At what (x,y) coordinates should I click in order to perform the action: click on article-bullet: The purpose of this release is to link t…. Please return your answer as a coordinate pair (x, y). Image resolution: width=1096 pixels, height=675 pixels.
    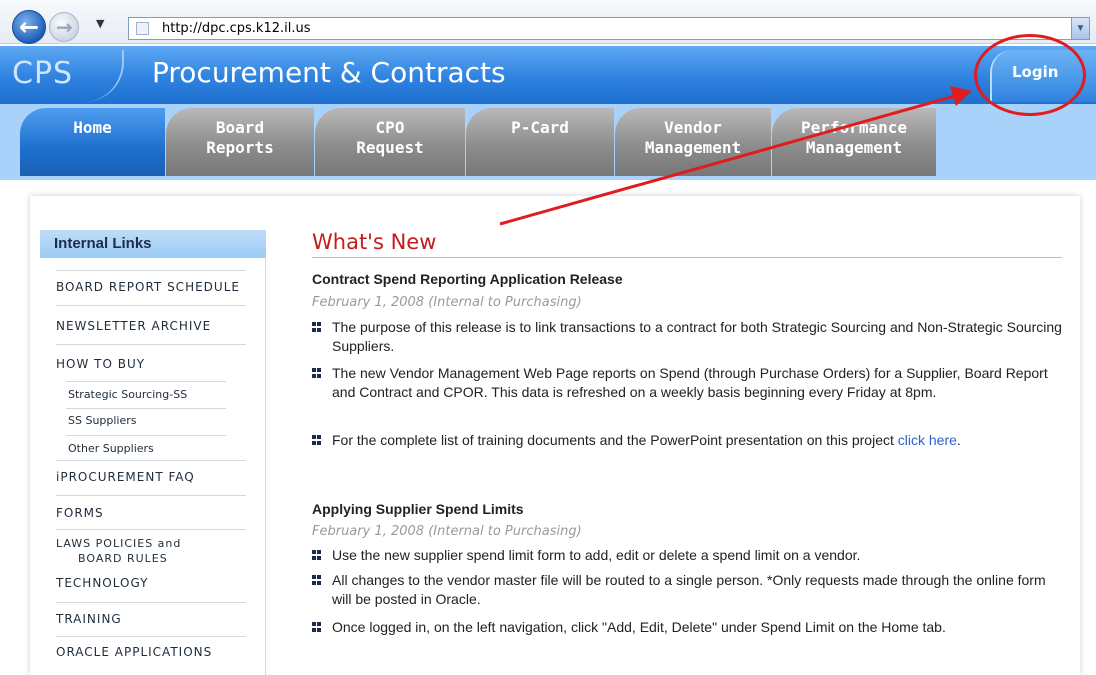
    Looking at the image, I should click on (690, 337).